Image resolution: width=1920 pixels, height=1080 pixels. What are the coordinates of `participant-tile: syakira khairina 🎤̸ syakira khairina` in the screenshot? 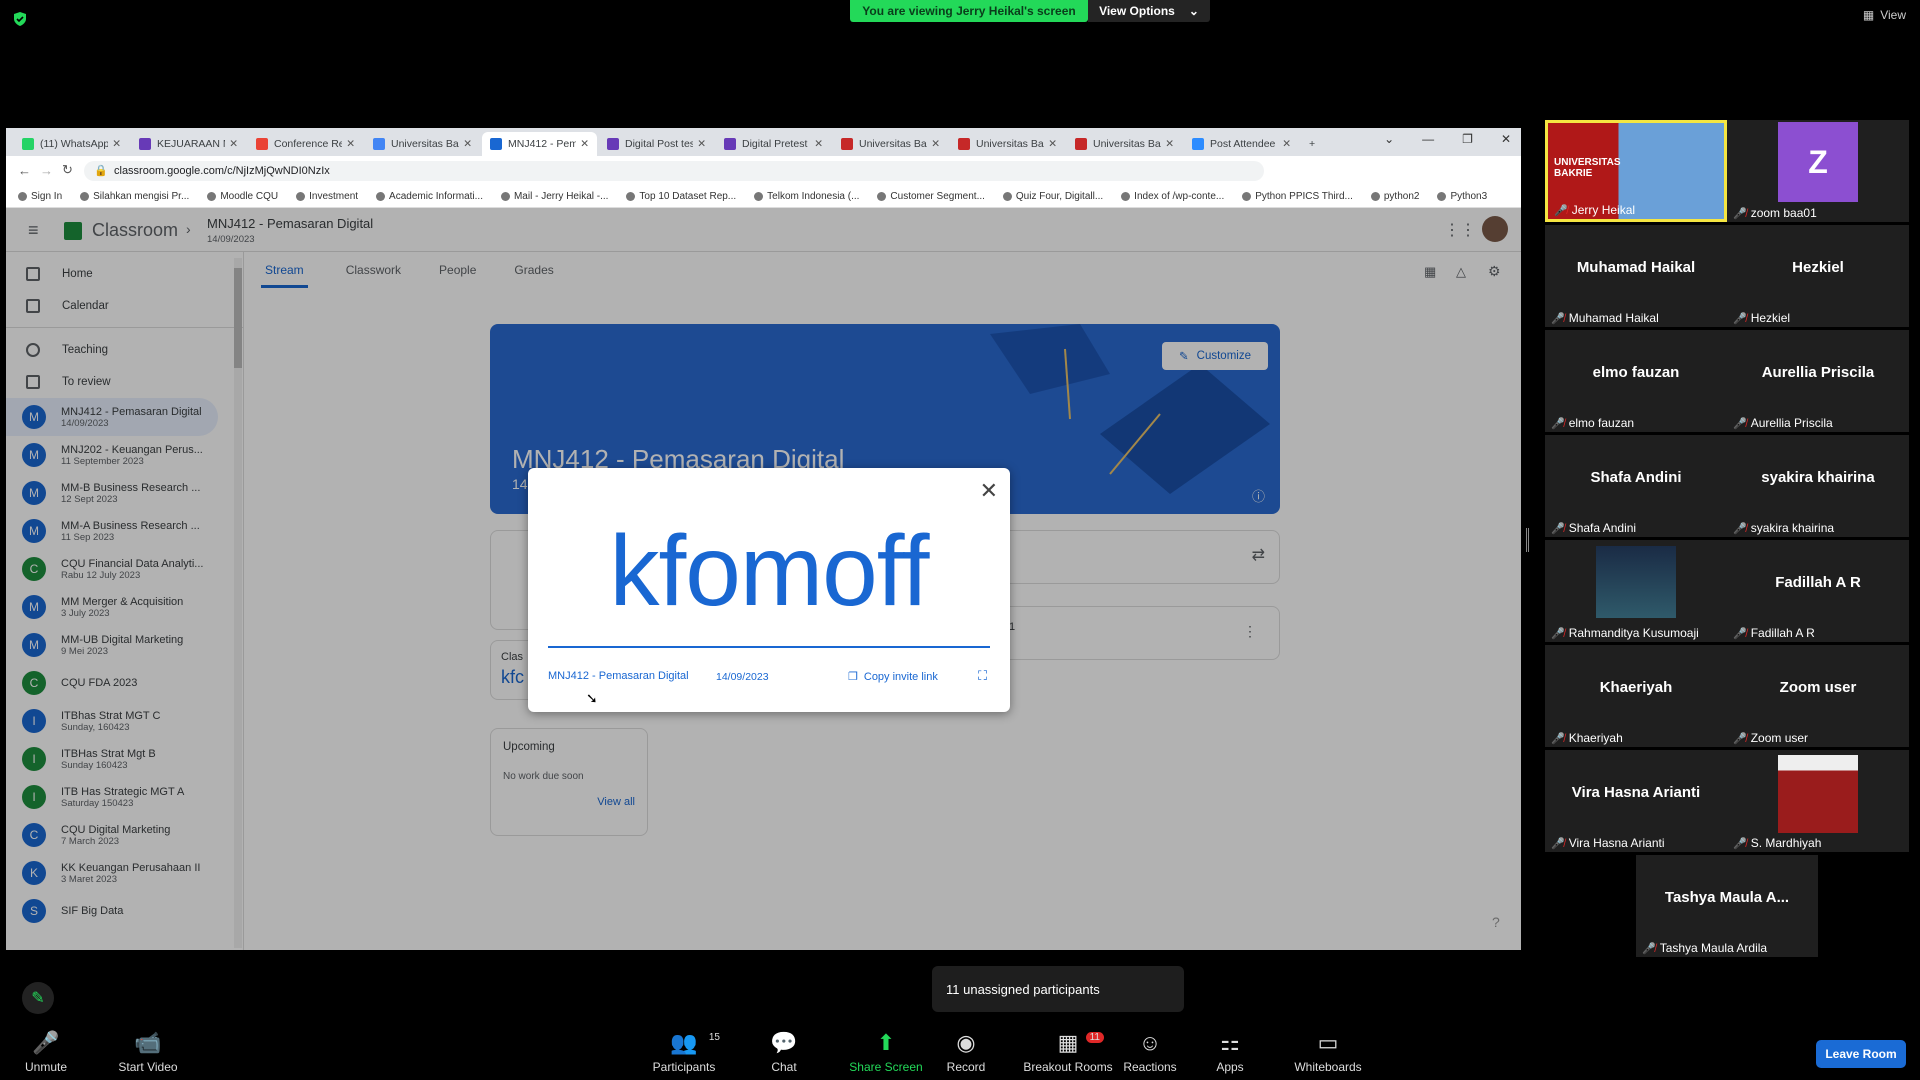 It's located at (1818, 486).